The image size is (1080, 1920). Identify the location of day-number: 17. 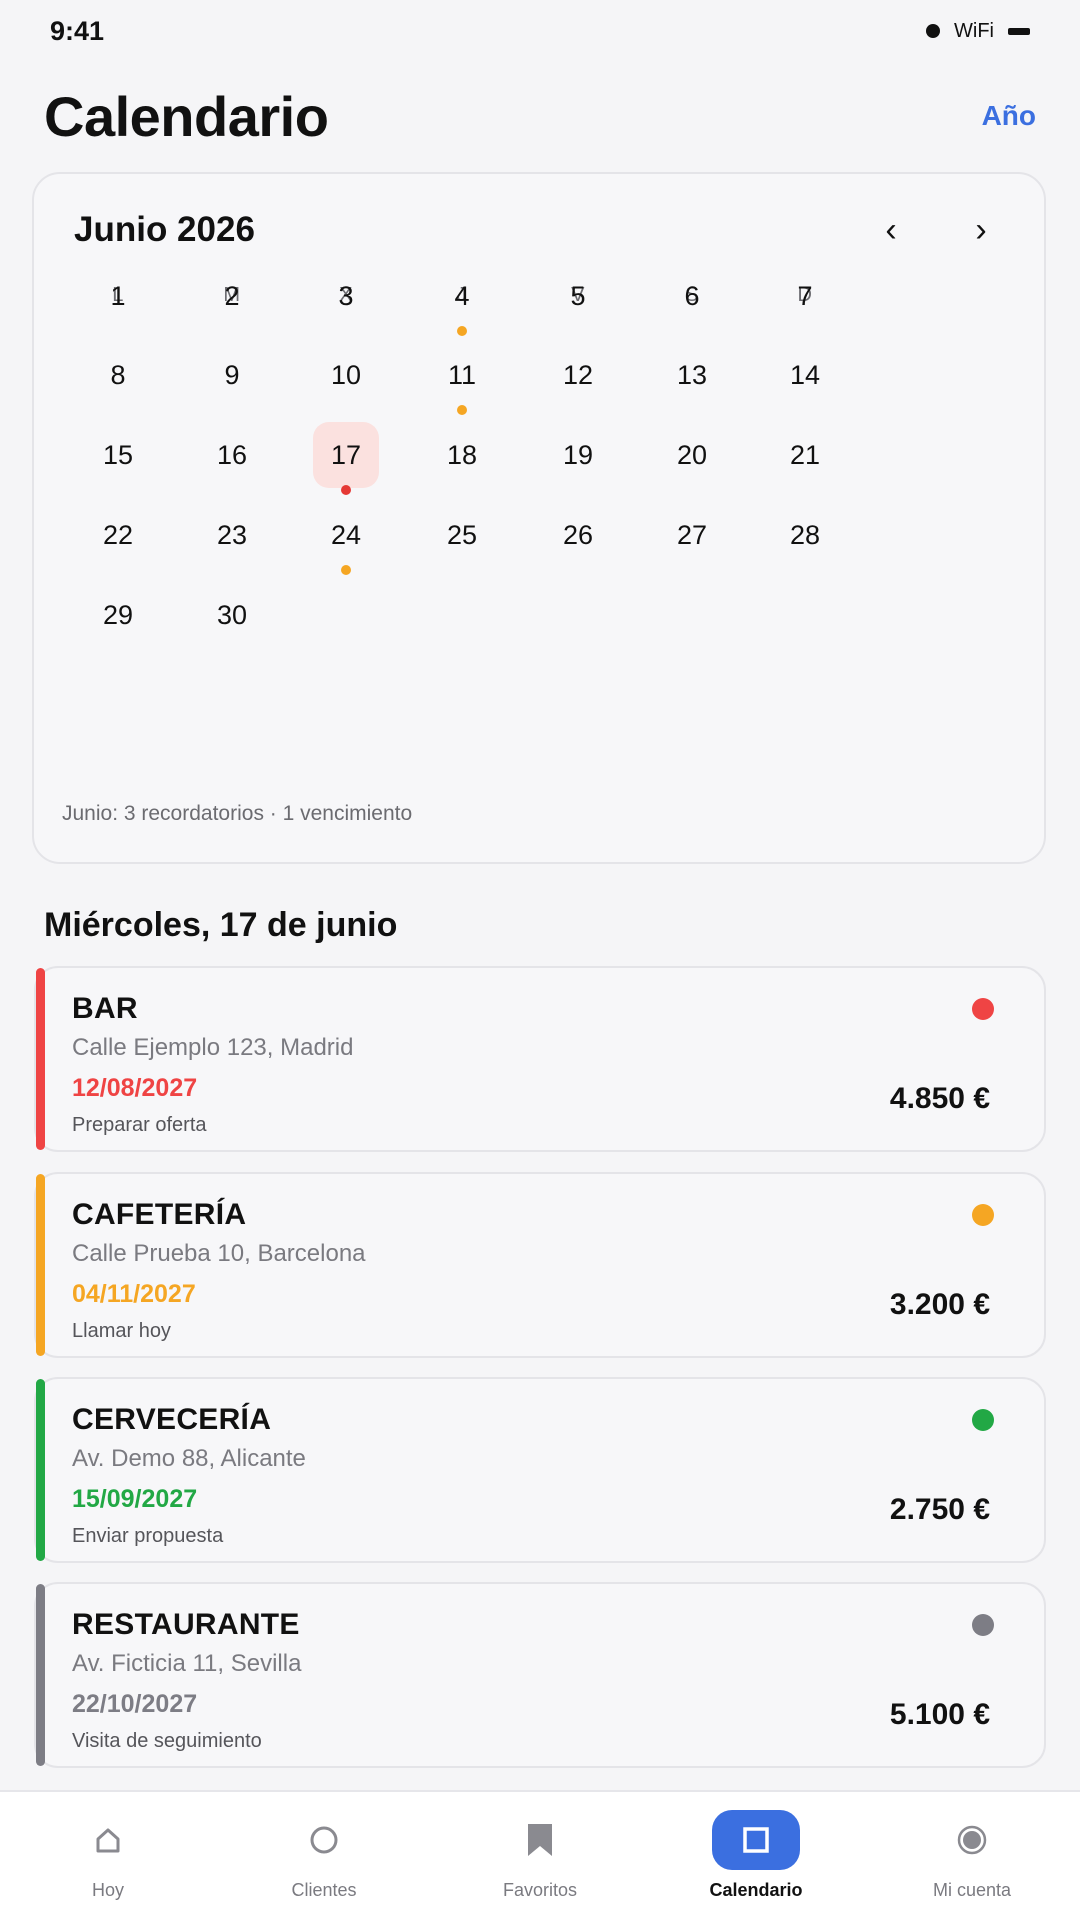
(346, 454).